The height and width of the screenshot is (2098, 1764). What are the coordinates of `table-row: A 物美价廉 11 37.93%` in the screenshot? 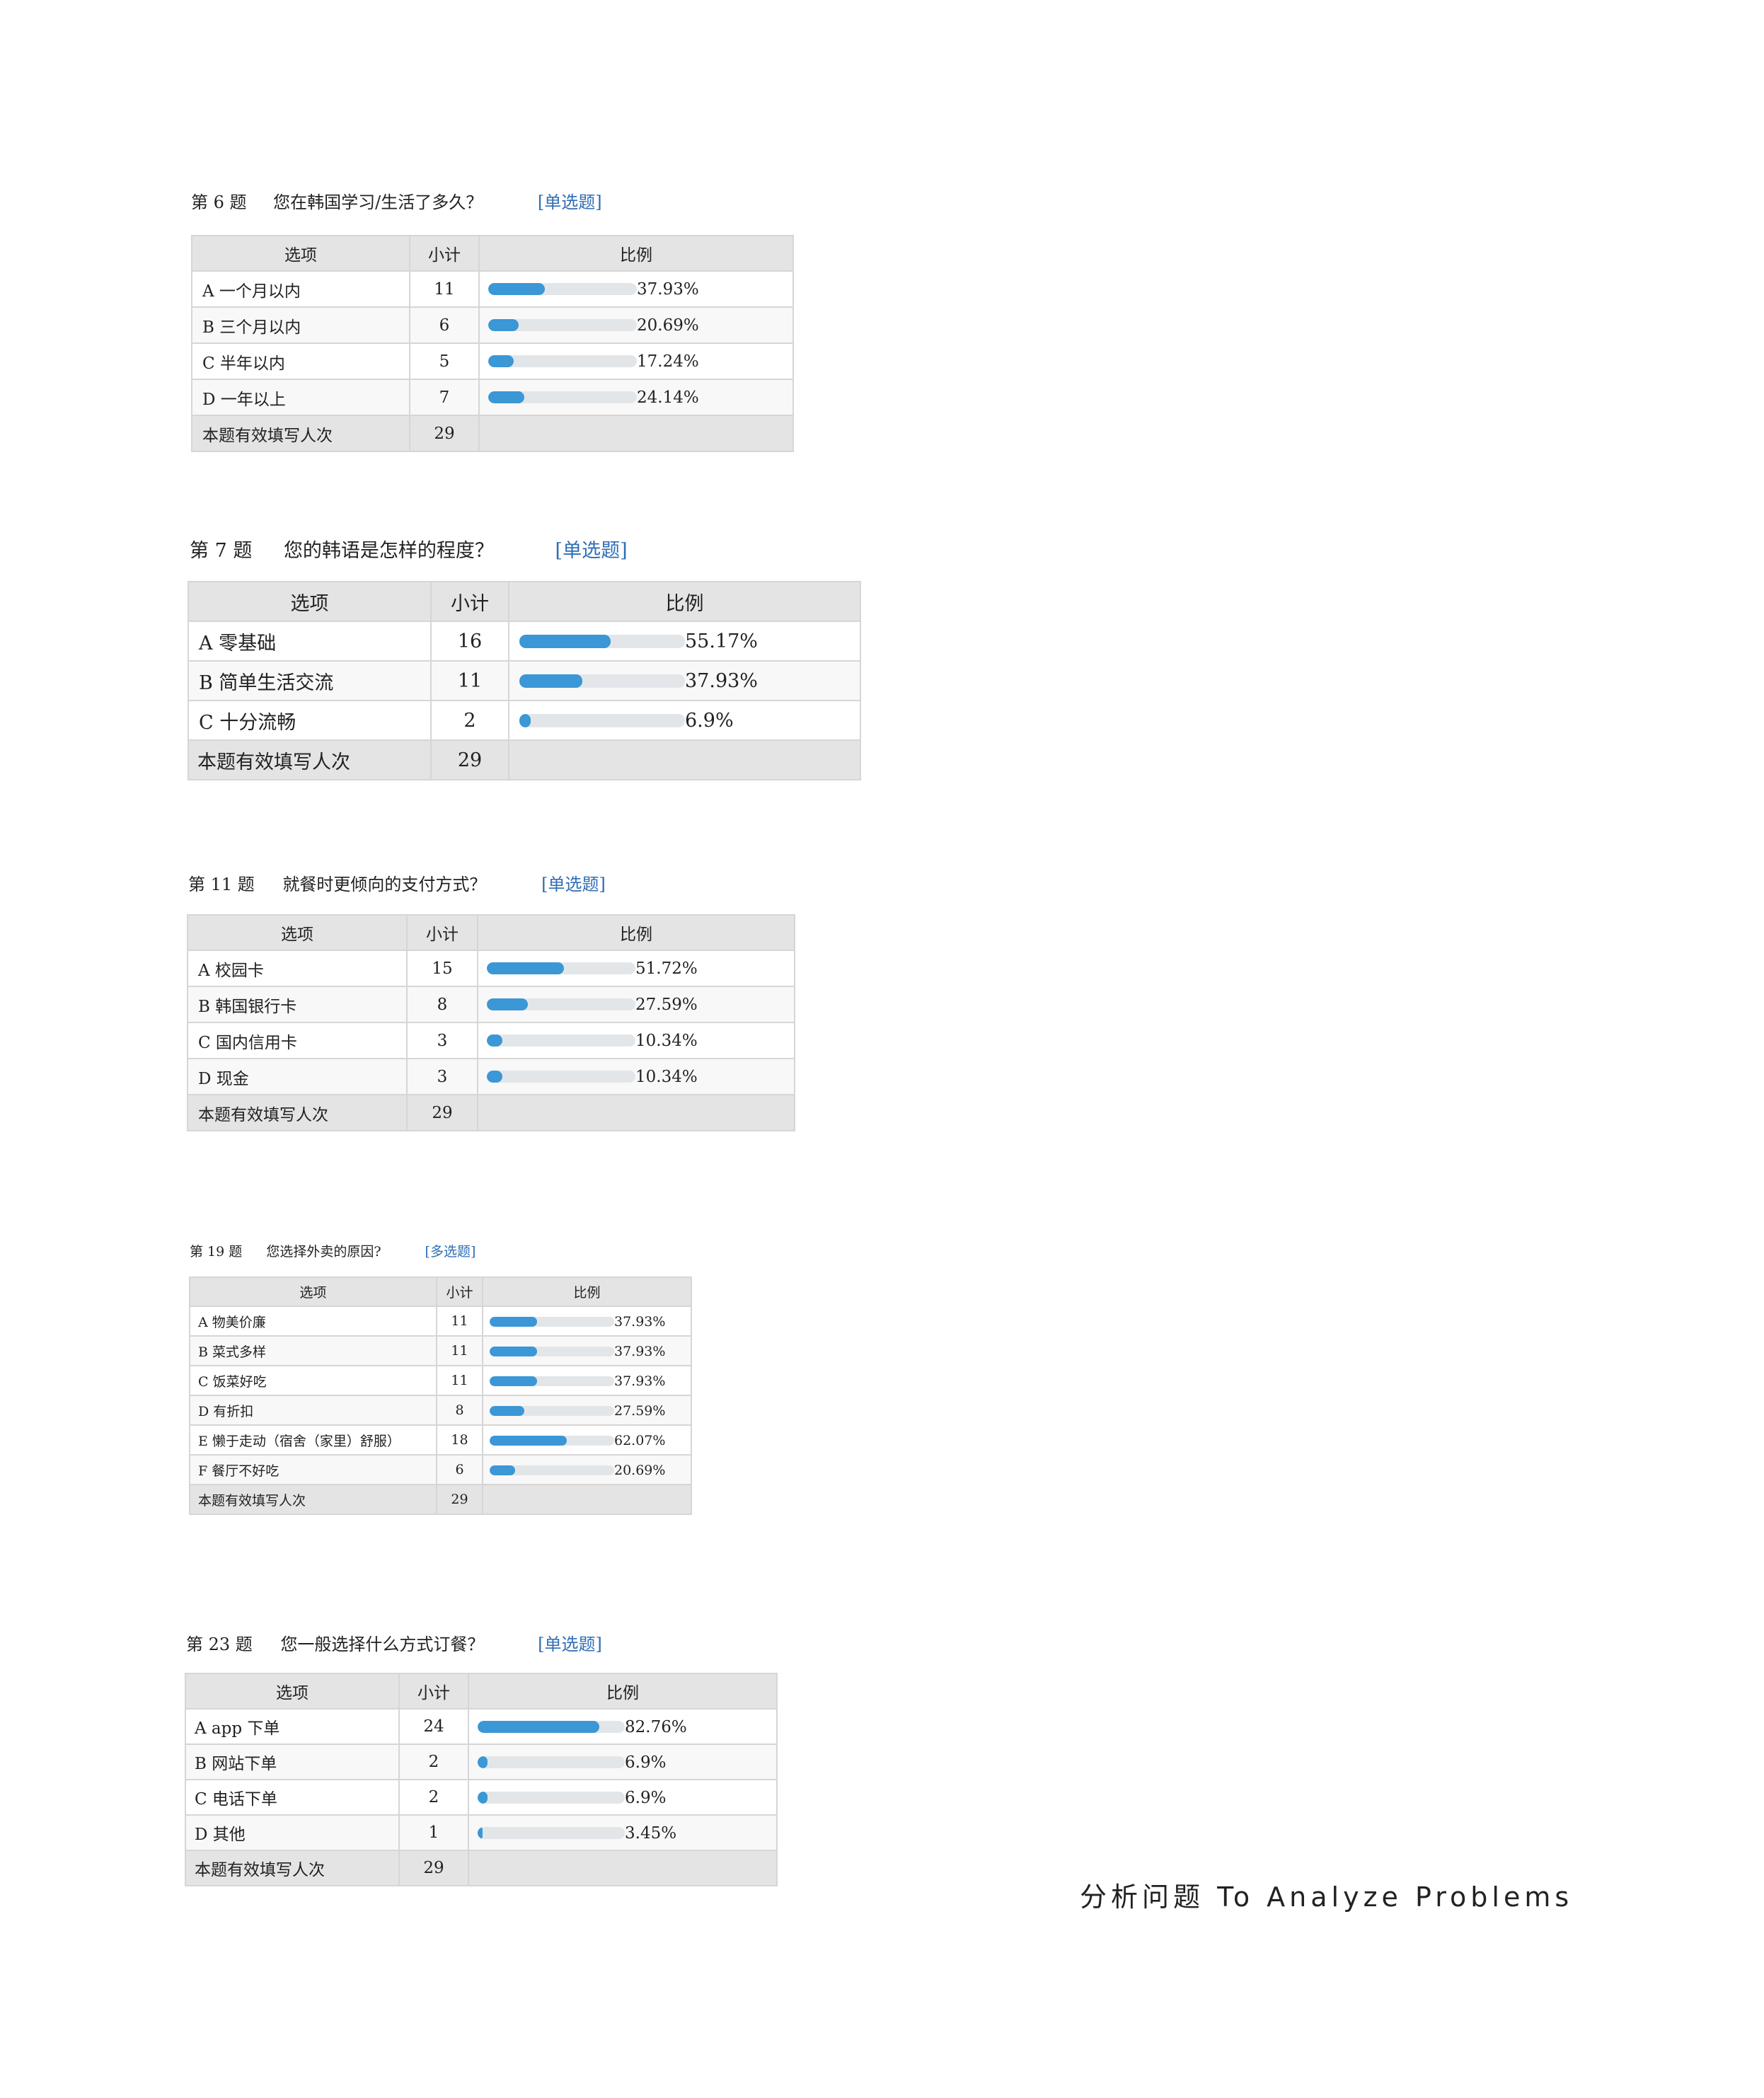 It's located at (440, 1321).